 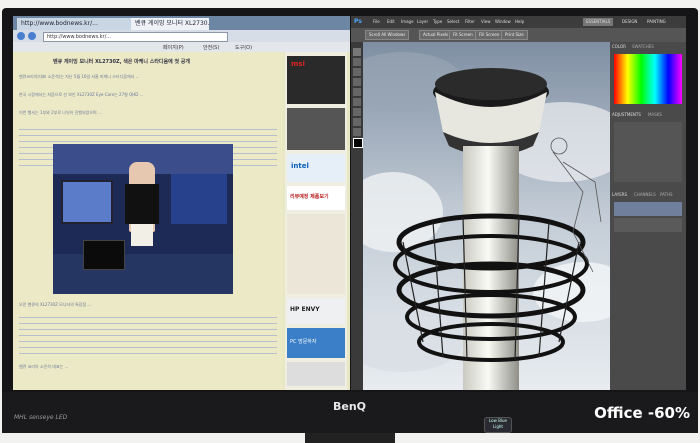 What do you see at coordinates (626, 114) in the screenshot?
I see `adjustments-panel-tab: ADJUSTMENTS` at bounding box center [626, 114].